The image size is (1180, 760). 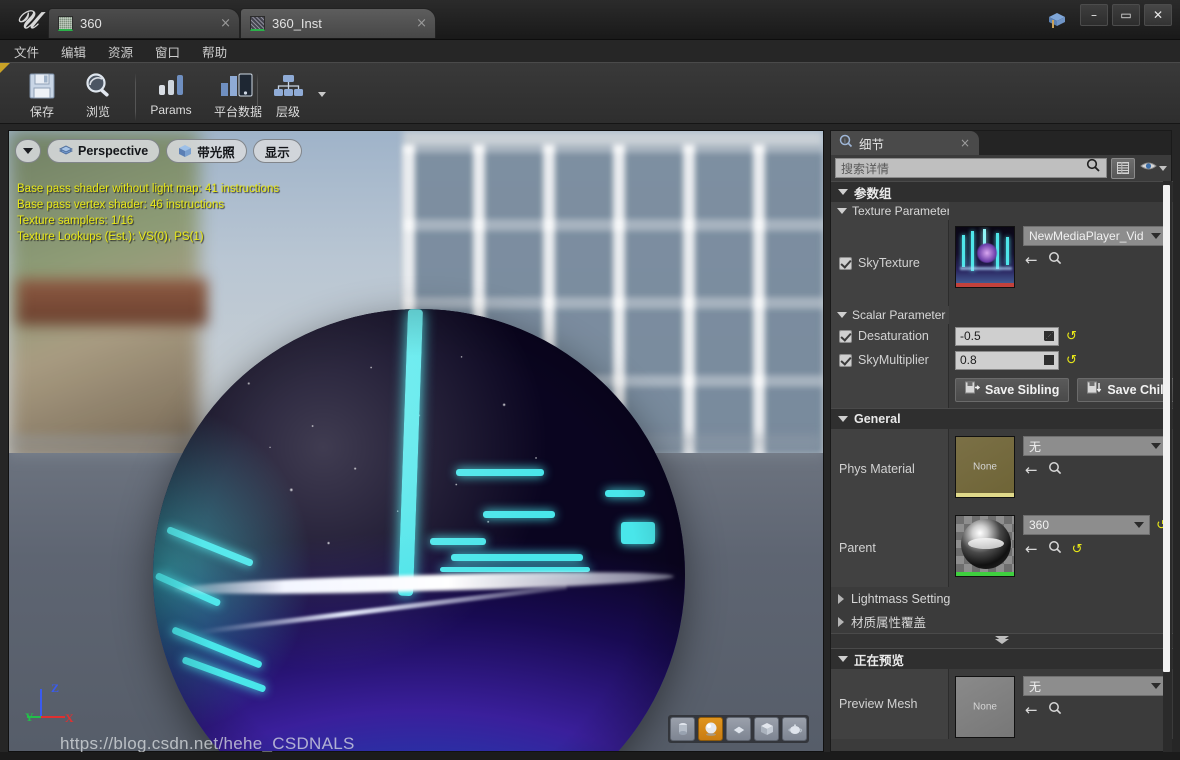 What do you see at coordinates (1002, 315) in the screenshot?
I see `group-scalar-parameter: Scalar Parameter` at bounding box center [1002, 315].